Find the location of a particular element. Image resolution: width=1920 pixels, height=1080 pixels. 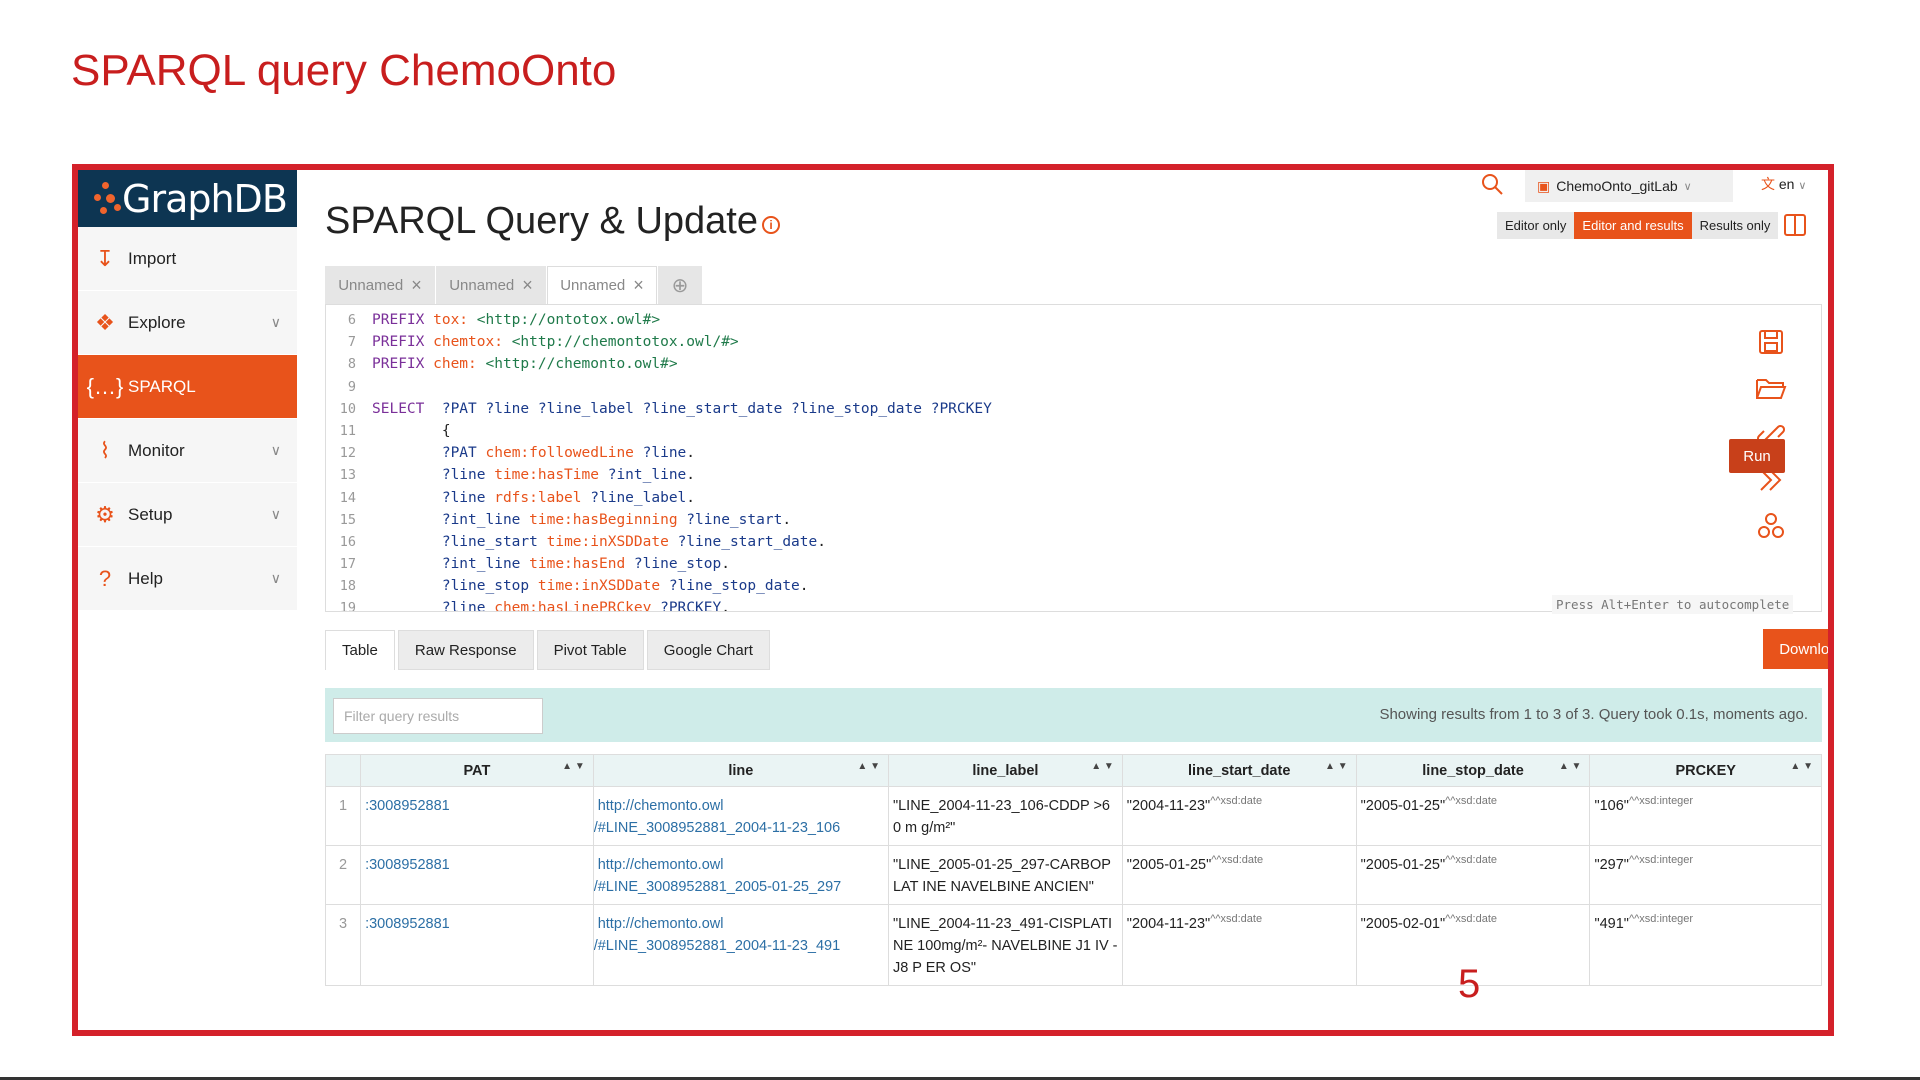

open-folder-icon is located at coordinates (1771, 388).